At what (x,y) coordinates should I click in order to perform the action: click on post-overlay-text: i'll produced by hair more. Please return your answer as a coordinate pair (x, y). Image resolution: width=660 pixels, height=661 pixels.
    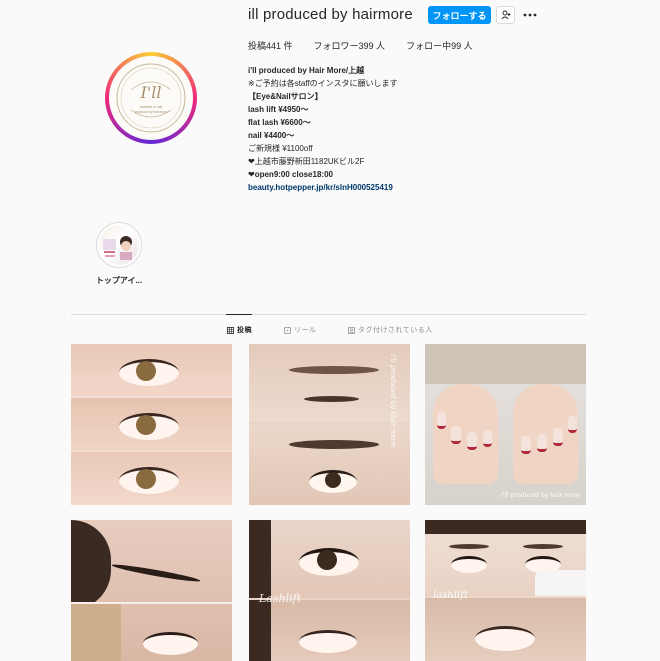
    Looking at the image, I should click on (540, 495).